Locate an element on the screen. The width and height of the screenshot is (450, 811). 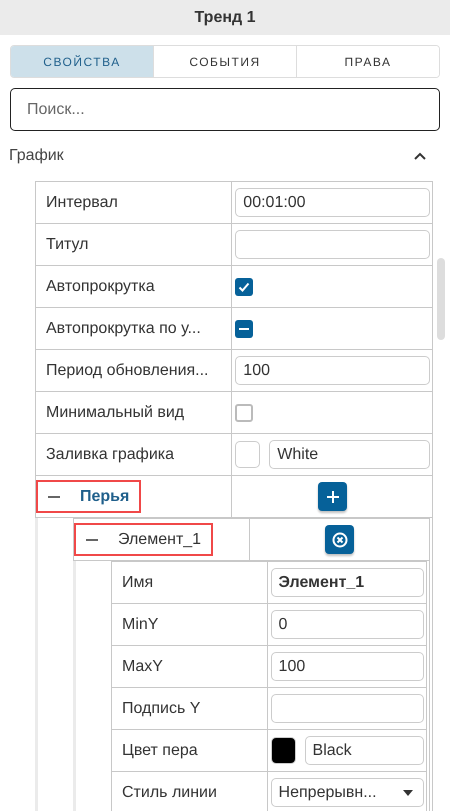
close-icon is located at coordinates (340, 540).